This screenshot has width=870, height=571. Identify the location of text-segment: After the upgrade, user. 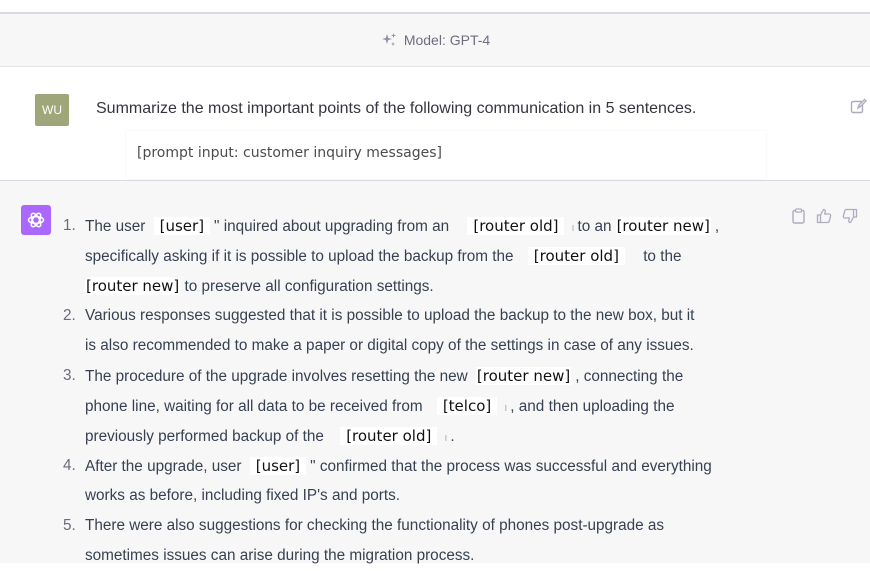
(163, 466).